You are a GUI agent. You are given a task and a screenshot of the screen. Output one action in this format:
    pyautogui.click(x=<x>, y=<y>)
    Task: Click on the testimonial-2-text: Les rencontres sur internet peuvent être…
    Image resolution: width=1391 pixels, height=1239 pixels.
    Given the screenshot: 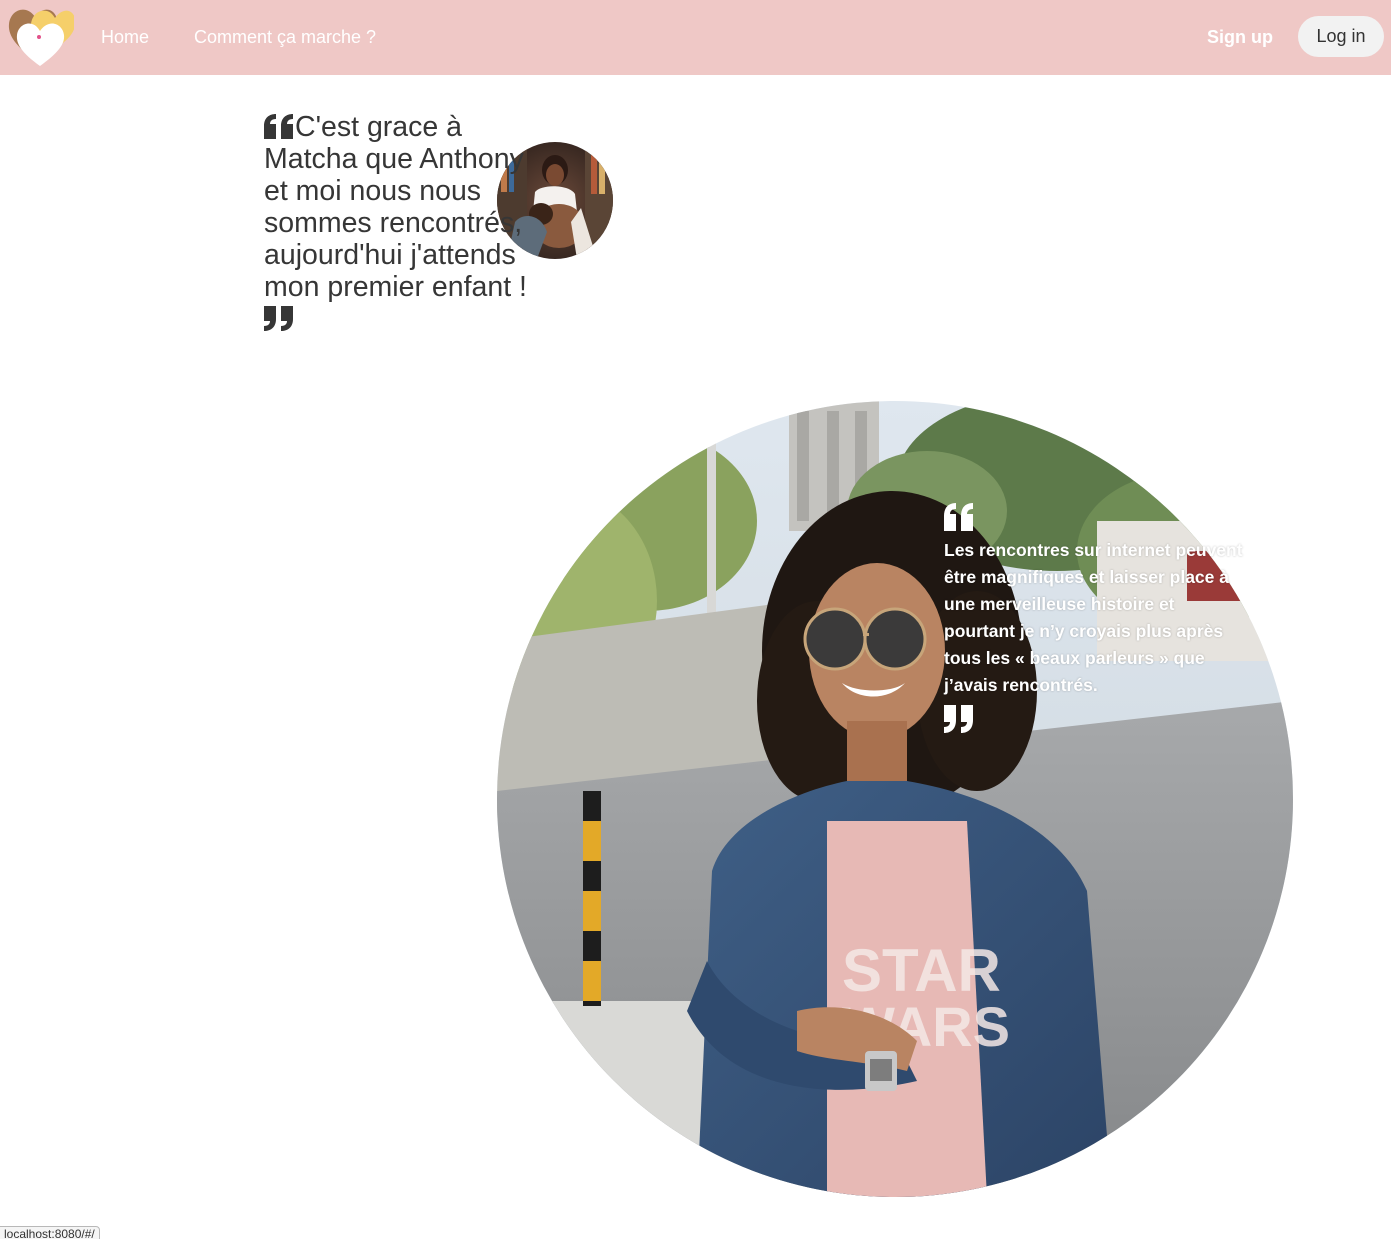 What is the action you would take?
    pyautogui.click(x=1093, y=617)
    